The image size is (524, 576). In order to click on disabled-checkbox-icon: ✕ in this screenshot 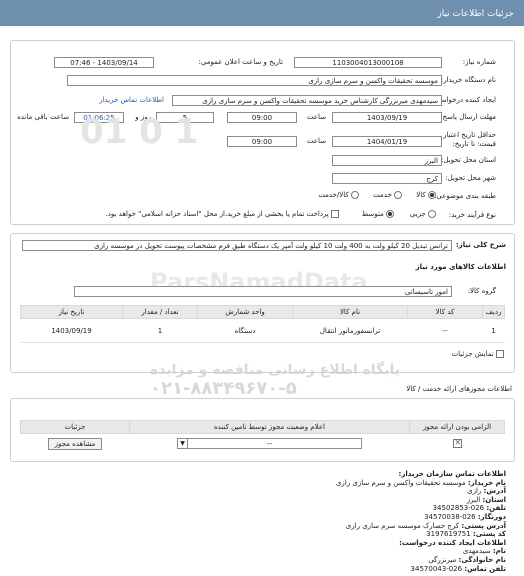, I will do `click(457, 443)`.